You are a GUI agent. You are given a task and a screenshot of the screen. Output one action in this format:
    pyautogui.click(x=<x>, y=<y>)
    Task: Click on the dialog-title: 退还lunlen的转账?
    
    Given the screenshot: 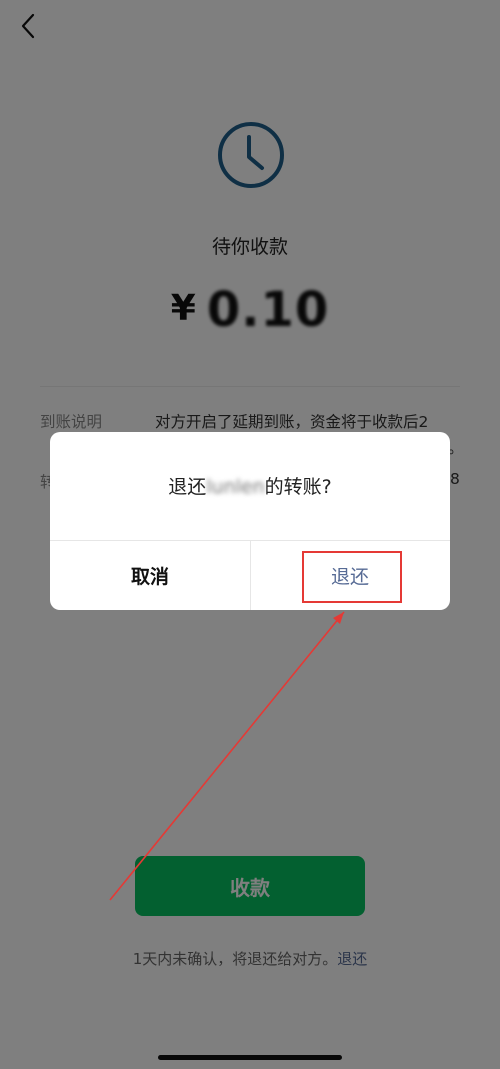 What is the action you would take?
    pyautogui.click(x=250, y=485)
    